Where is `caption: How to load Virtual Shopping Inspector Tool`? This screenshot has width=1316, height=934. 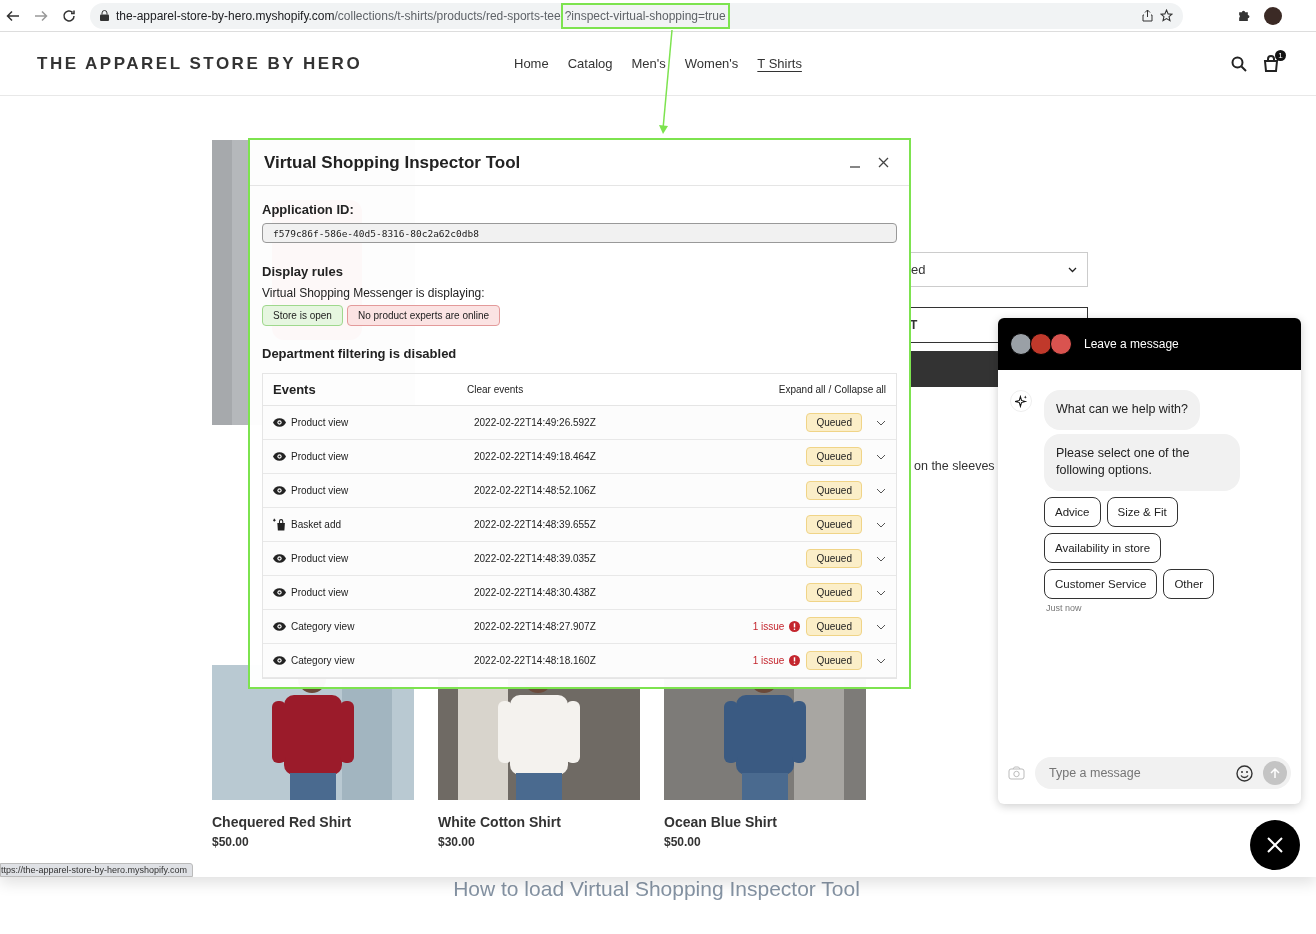 caption: How to load Virtual Shopping Inspector Tool is located at coordinates (656, 889).